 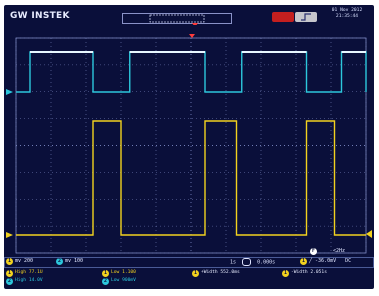 I want to click on stop-status-indicator, so click(x=283, y=17).